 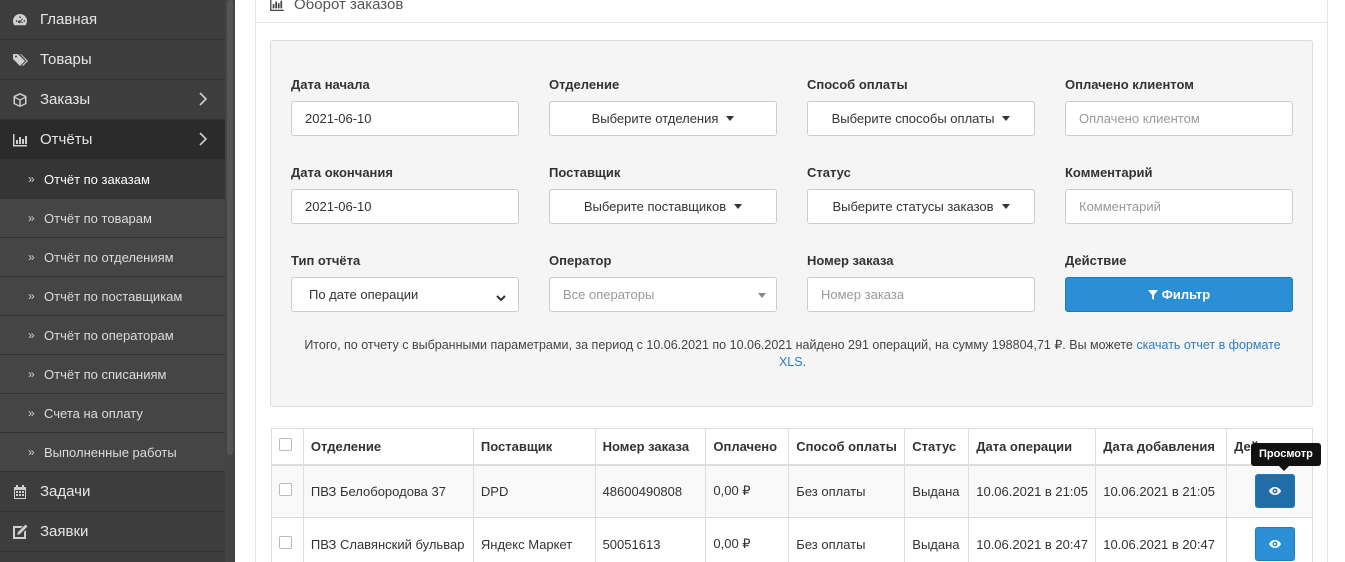 What do you see at coordinates (584, 84) in the screenshot?
I see `department-label: Отделение` at bounding box center [584, 84].